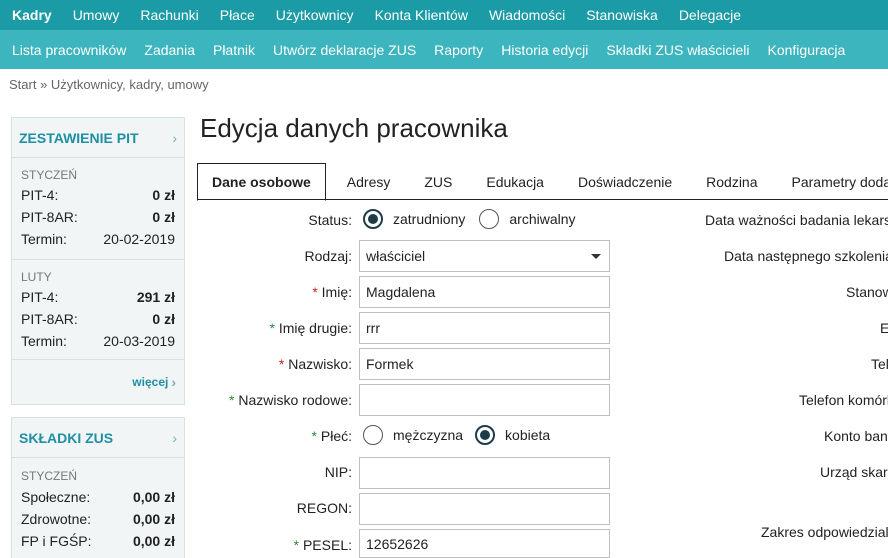 This screenshot has height=558, width=888. Describe the element at coordinates (66, 437) in the screenshot. I see `zus-summary-title: SKŁADKI ZUS` at that location.